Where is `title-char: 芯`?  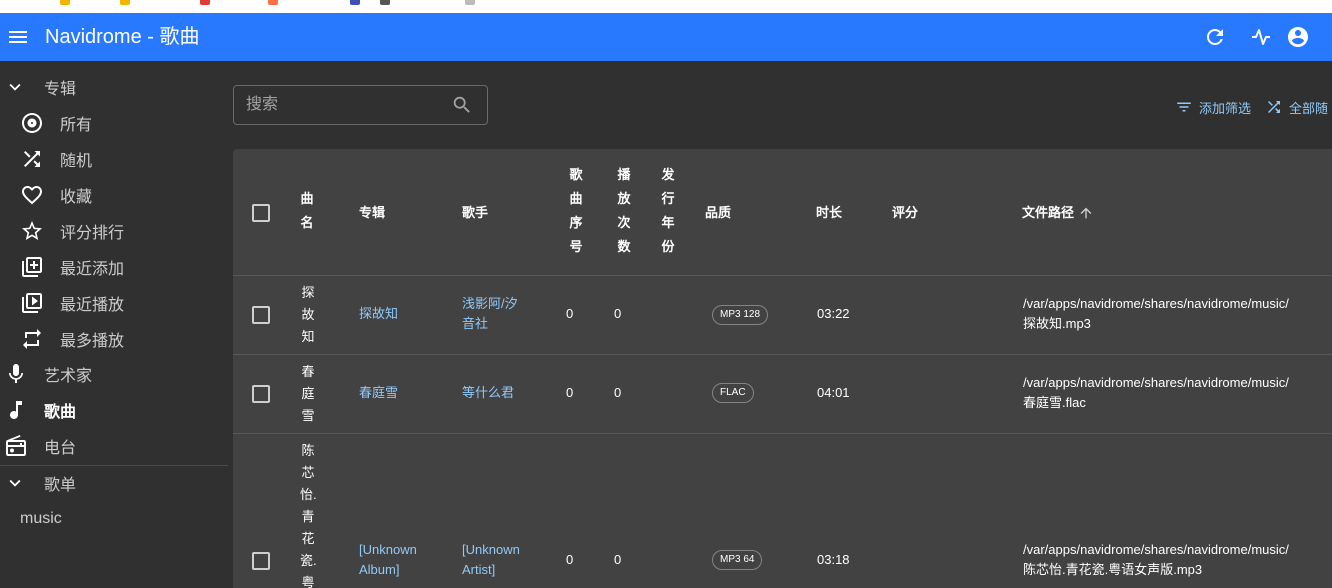 title-char: 芯 is located at coordinates (308, 472).